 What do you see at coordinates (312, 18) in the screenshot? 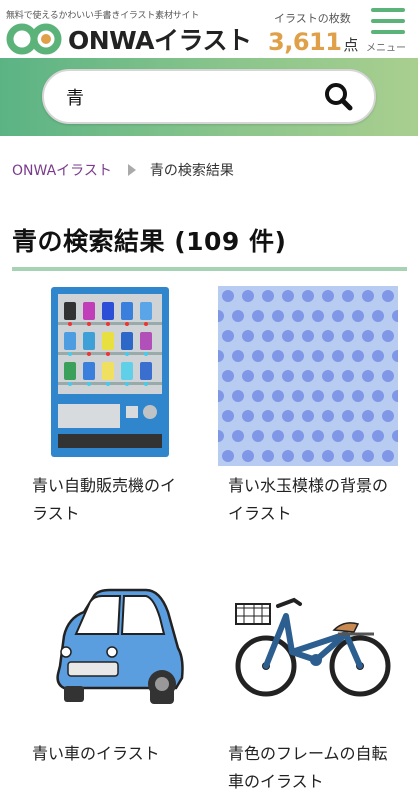
I see `count-label: イラストの枚数` at bounding box center [312, 18].